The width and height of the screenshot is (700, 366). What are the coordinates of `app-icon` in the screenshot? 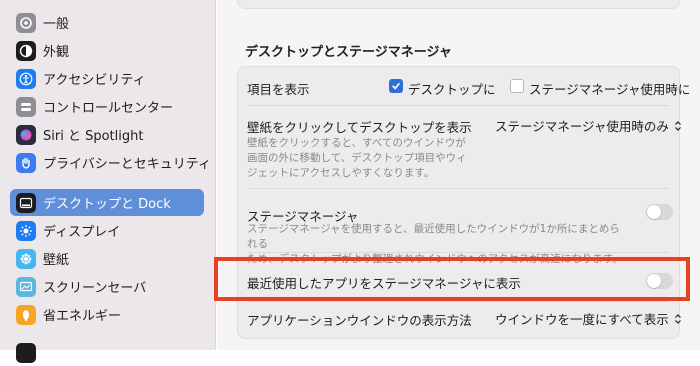 It's located at (26, 352).